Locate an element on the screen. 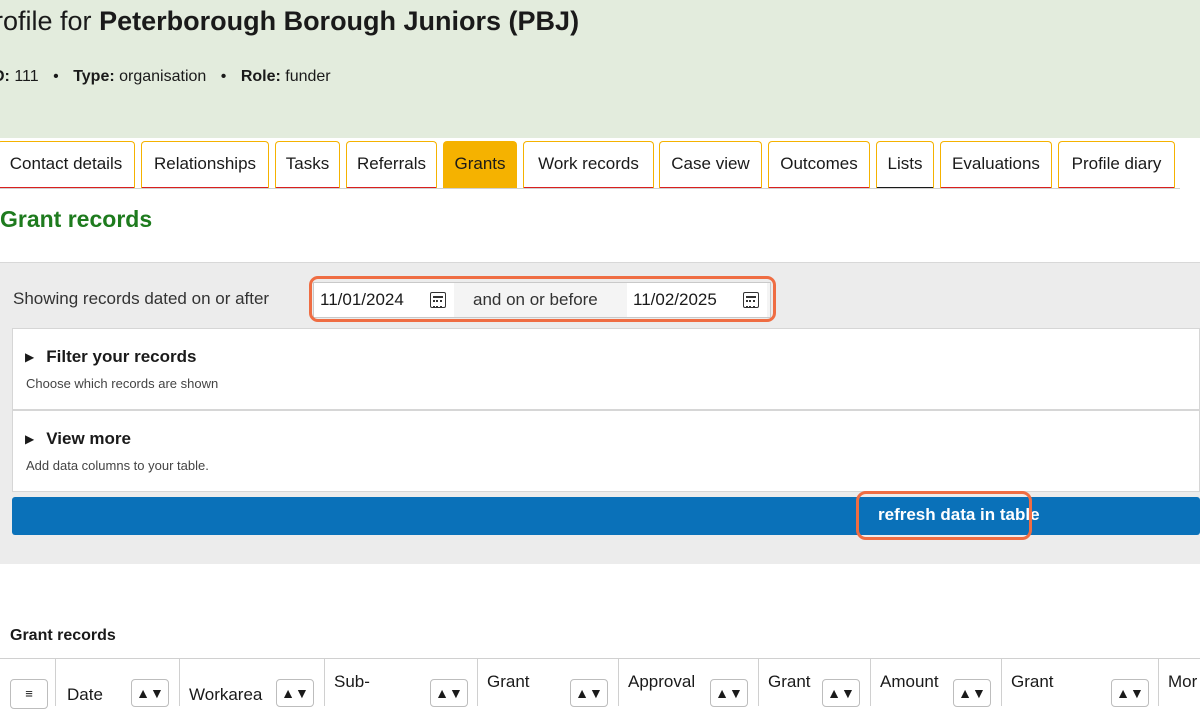 Image resolution: width=1200 pixels, height=709 pixels. date-to-input: 11/02/2025 is located at coordinates (697, 300).